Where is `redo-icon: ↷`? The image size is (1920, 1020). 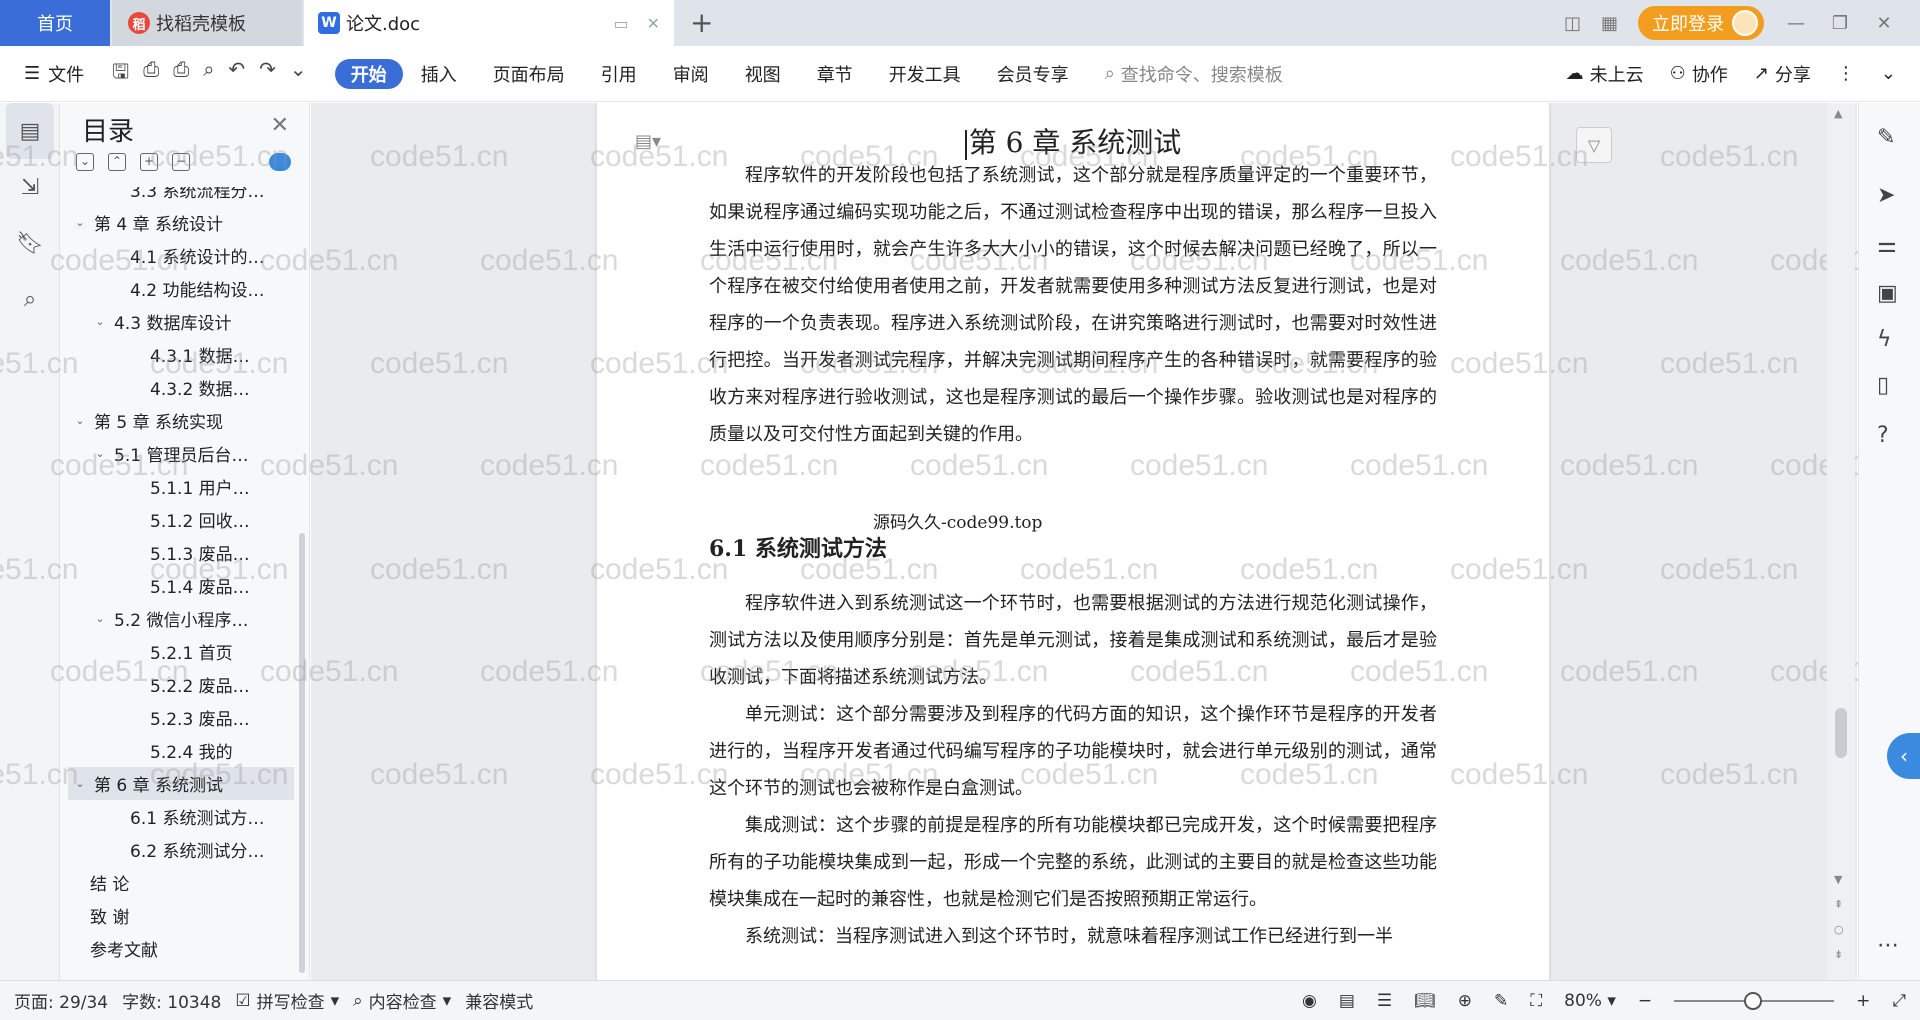
redo-icon: ↷ is located at coordinates (267, 74).